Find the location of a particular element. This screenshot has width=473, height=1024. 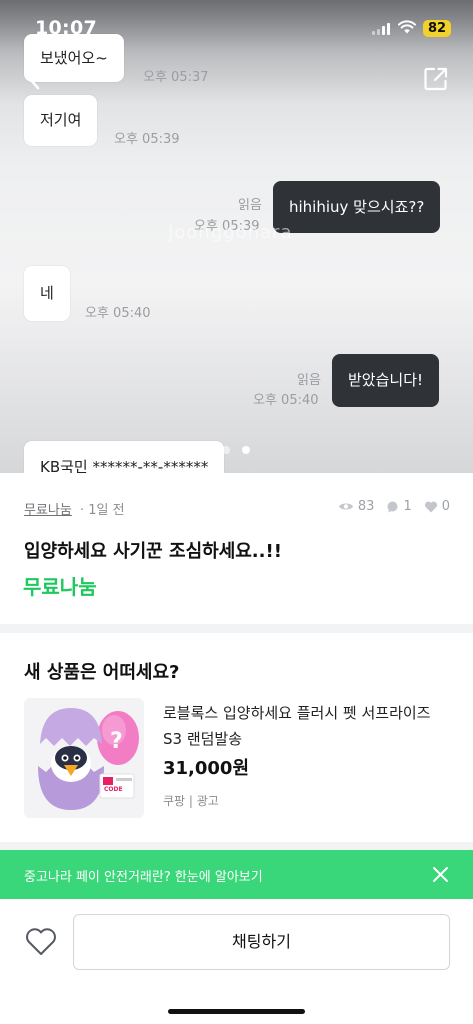

home-indicator is located at coordinates (236, 1011).